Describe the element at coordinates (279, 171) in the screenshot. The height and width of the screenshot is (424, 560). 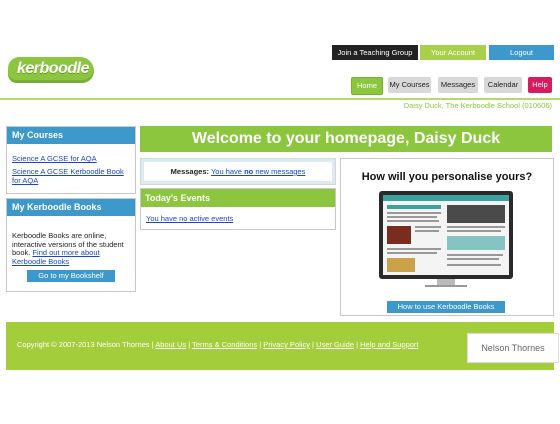
I see `messages-post: new messages` at that location.